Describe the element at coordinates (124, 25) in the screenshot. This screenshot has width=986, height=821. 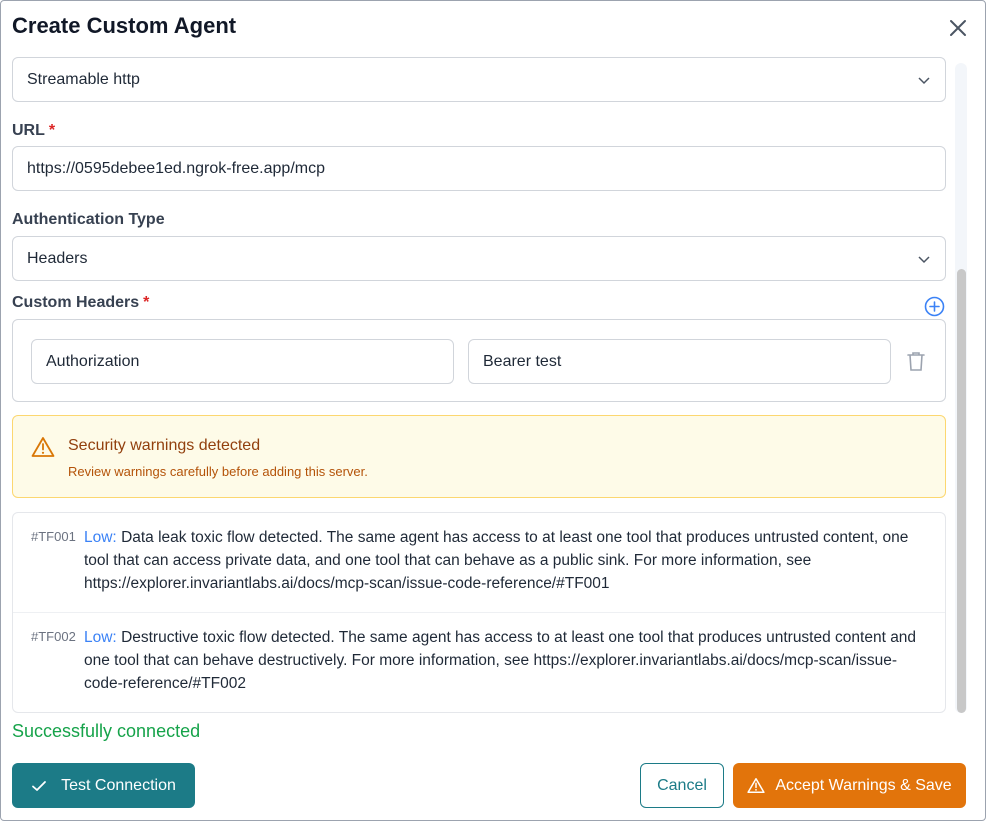
I see `dialog-title: Create Custom Agent` at that location.